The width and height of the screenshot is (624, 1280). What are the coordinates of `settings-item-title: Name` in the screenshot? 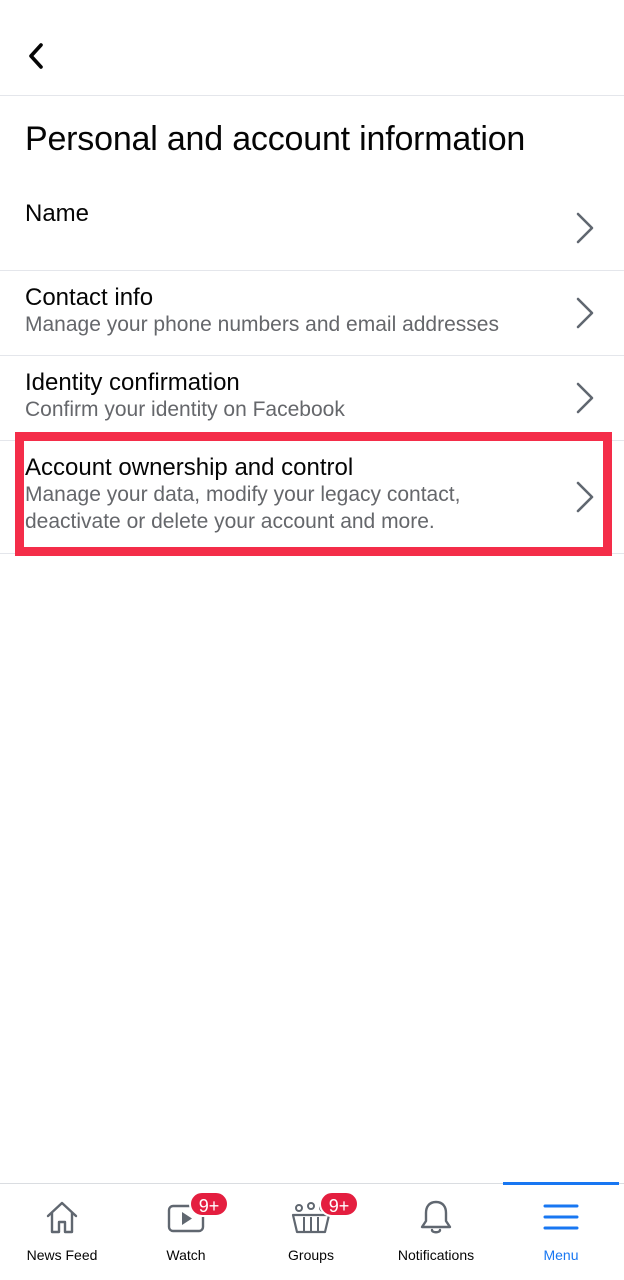 It's located at (57, 213).